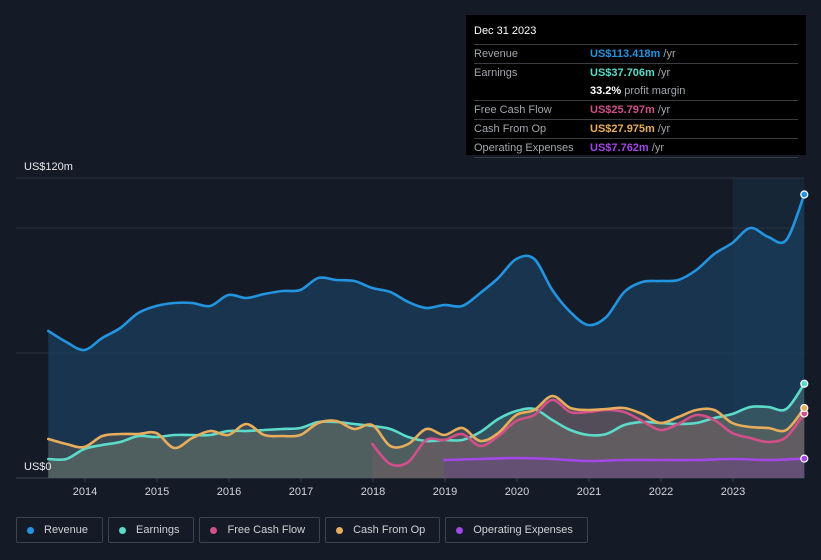 The width and height of the screenshot is (821, 560). What do you see at coordinates (661, 492) in the screenshot?
I see `x-tick-label: 2022` at bounding box center [661, 492].